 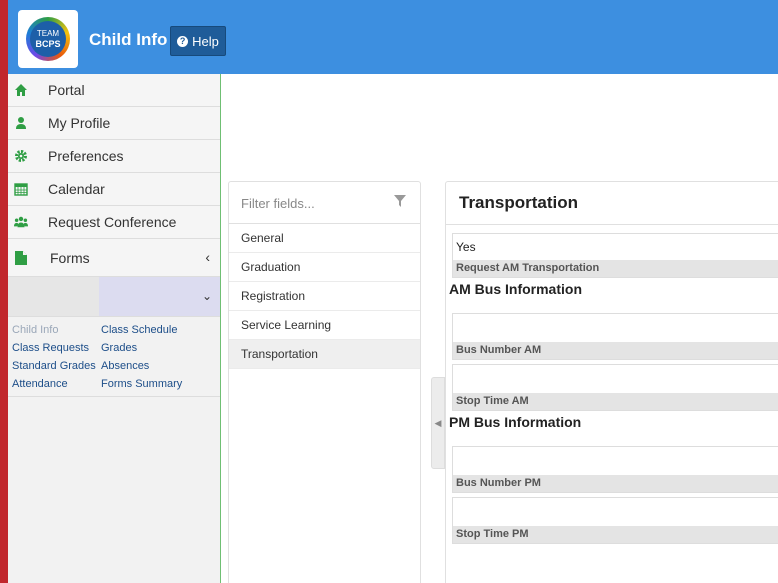 I want to click on team-bcps-logo: TEAM BCPS, so click(x=48, y=39).